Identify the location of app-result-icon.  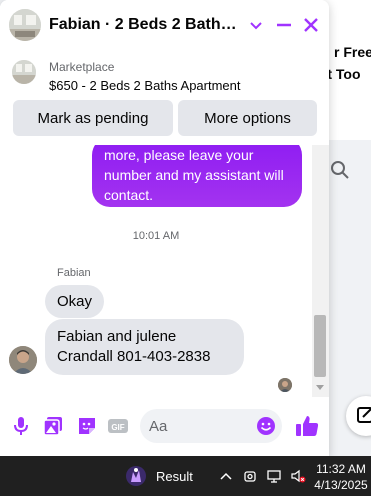
(136, 476).